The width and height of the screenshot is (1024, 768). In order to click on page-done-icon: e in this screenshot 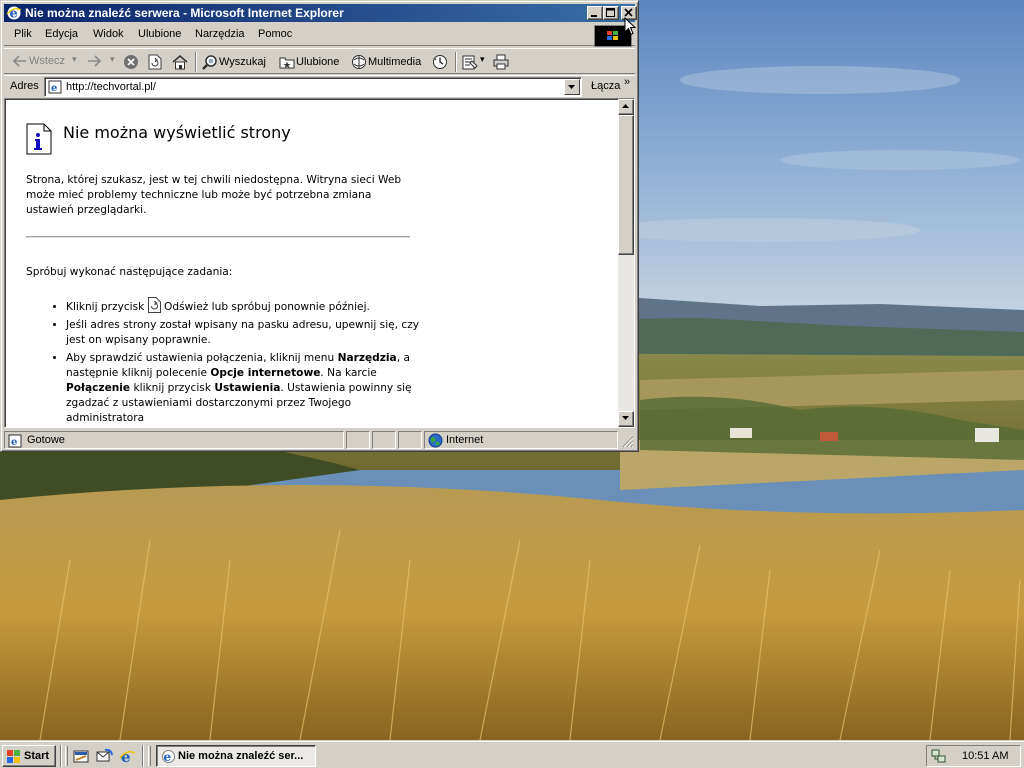, I will do `click(15, 441)`.